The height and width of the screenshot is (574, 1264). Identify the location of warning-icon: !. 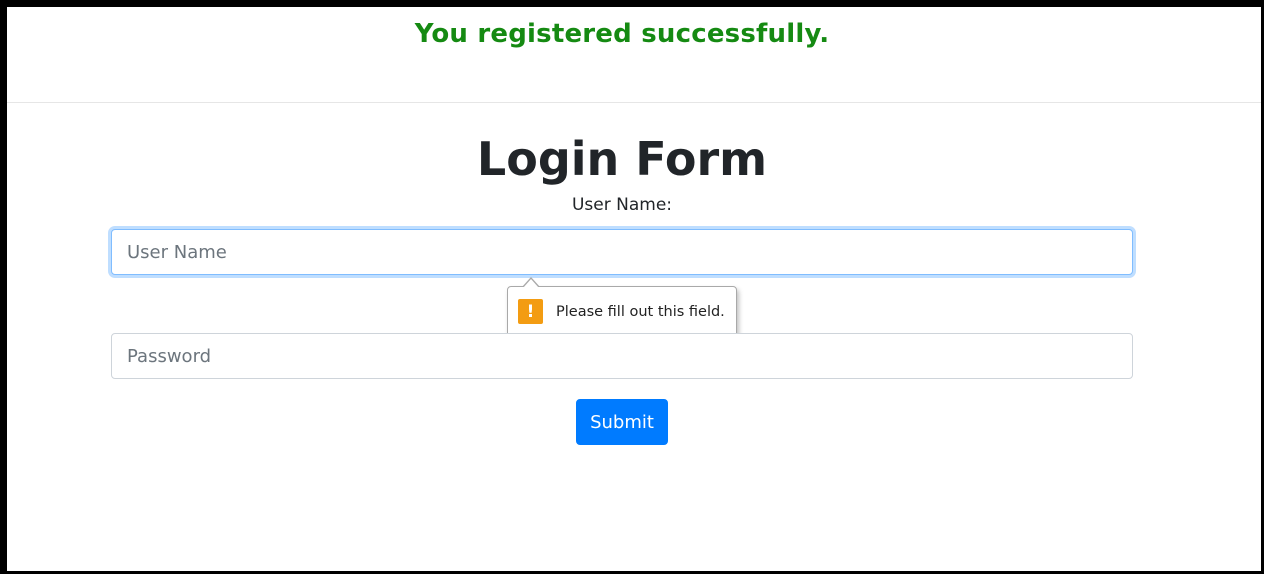
(530, 311).